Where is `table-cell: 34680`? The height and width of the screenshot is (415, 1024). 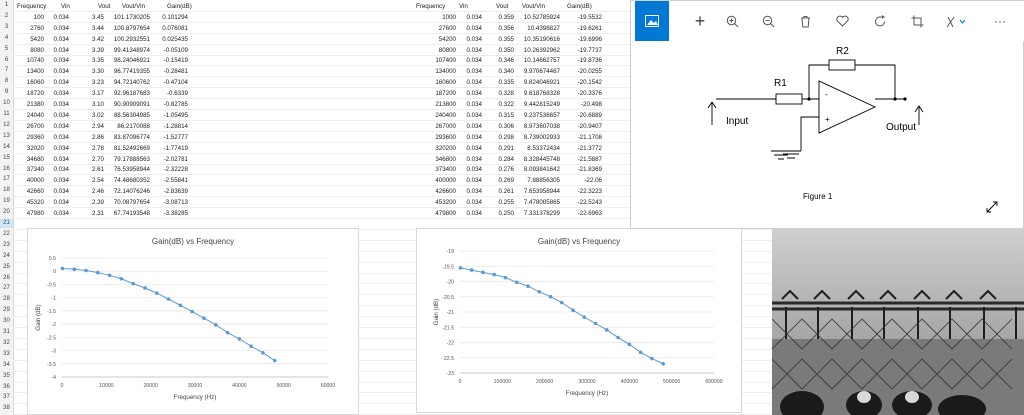 table-cell: 34680 is located at coordinates (29, 159).